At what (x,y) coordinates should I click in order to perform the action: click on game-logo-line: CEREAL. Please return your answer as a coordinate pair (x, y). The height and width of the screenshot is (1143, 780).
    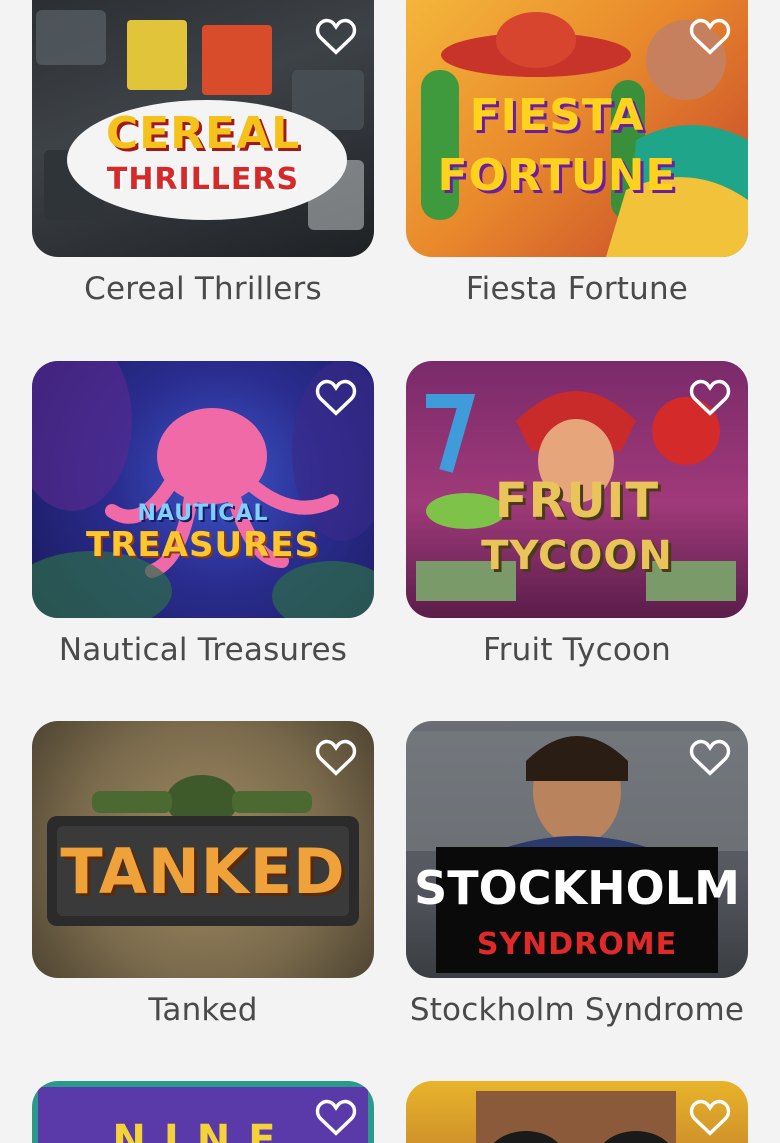
    Looking at the image, I should click on (203, 133).